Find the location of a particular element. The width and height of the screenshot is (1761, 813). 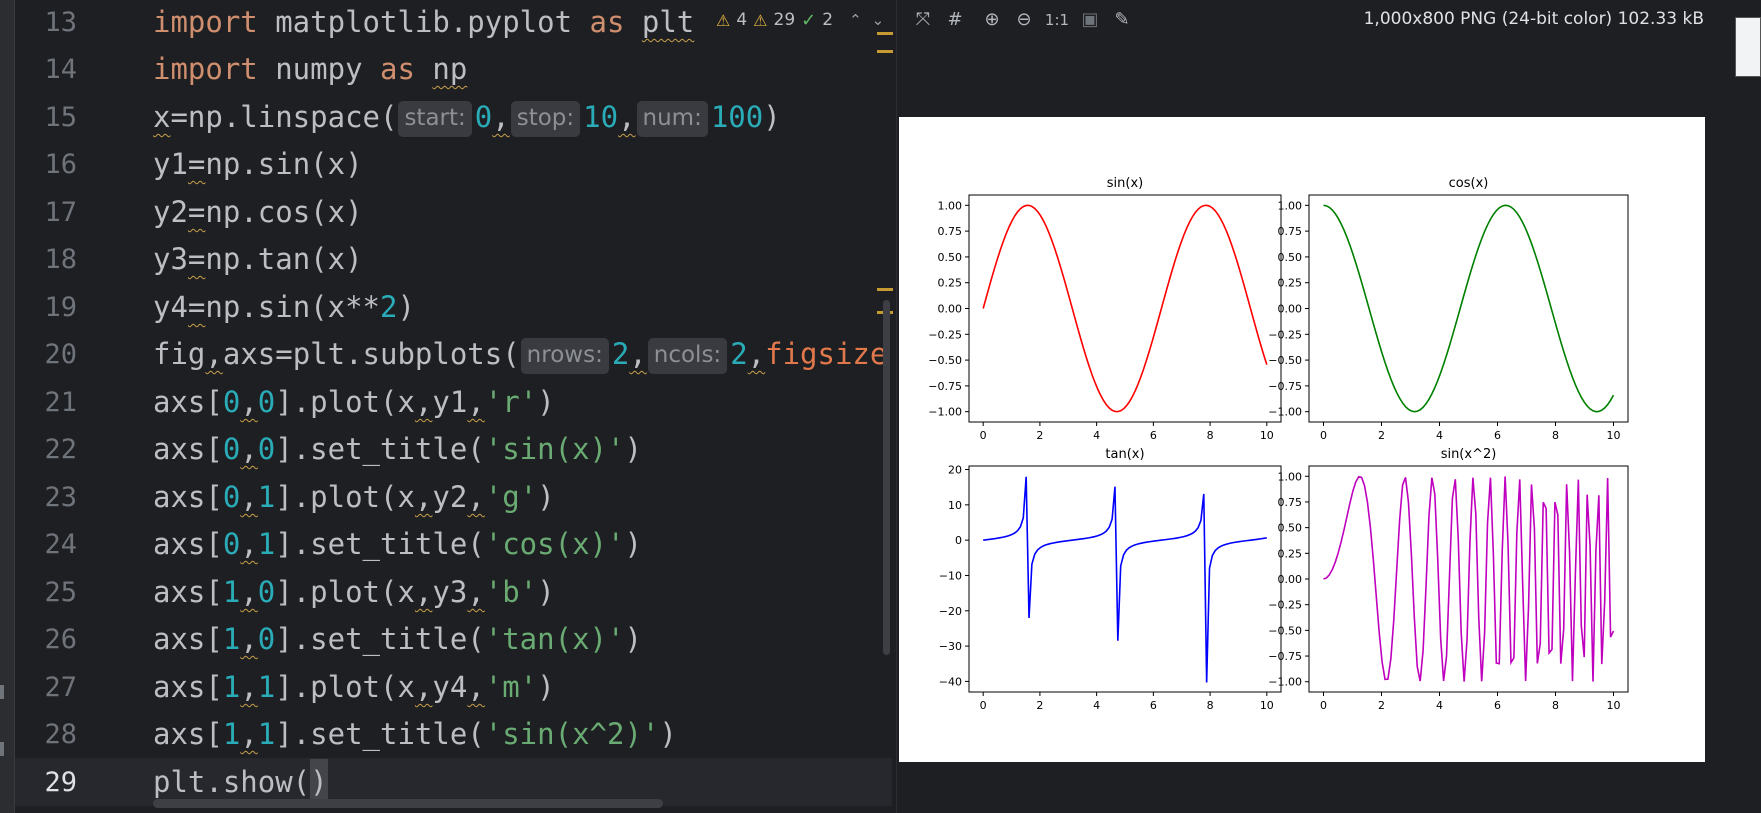

weak-warning-icon: ⚠ is located at coordinates (760, 20).